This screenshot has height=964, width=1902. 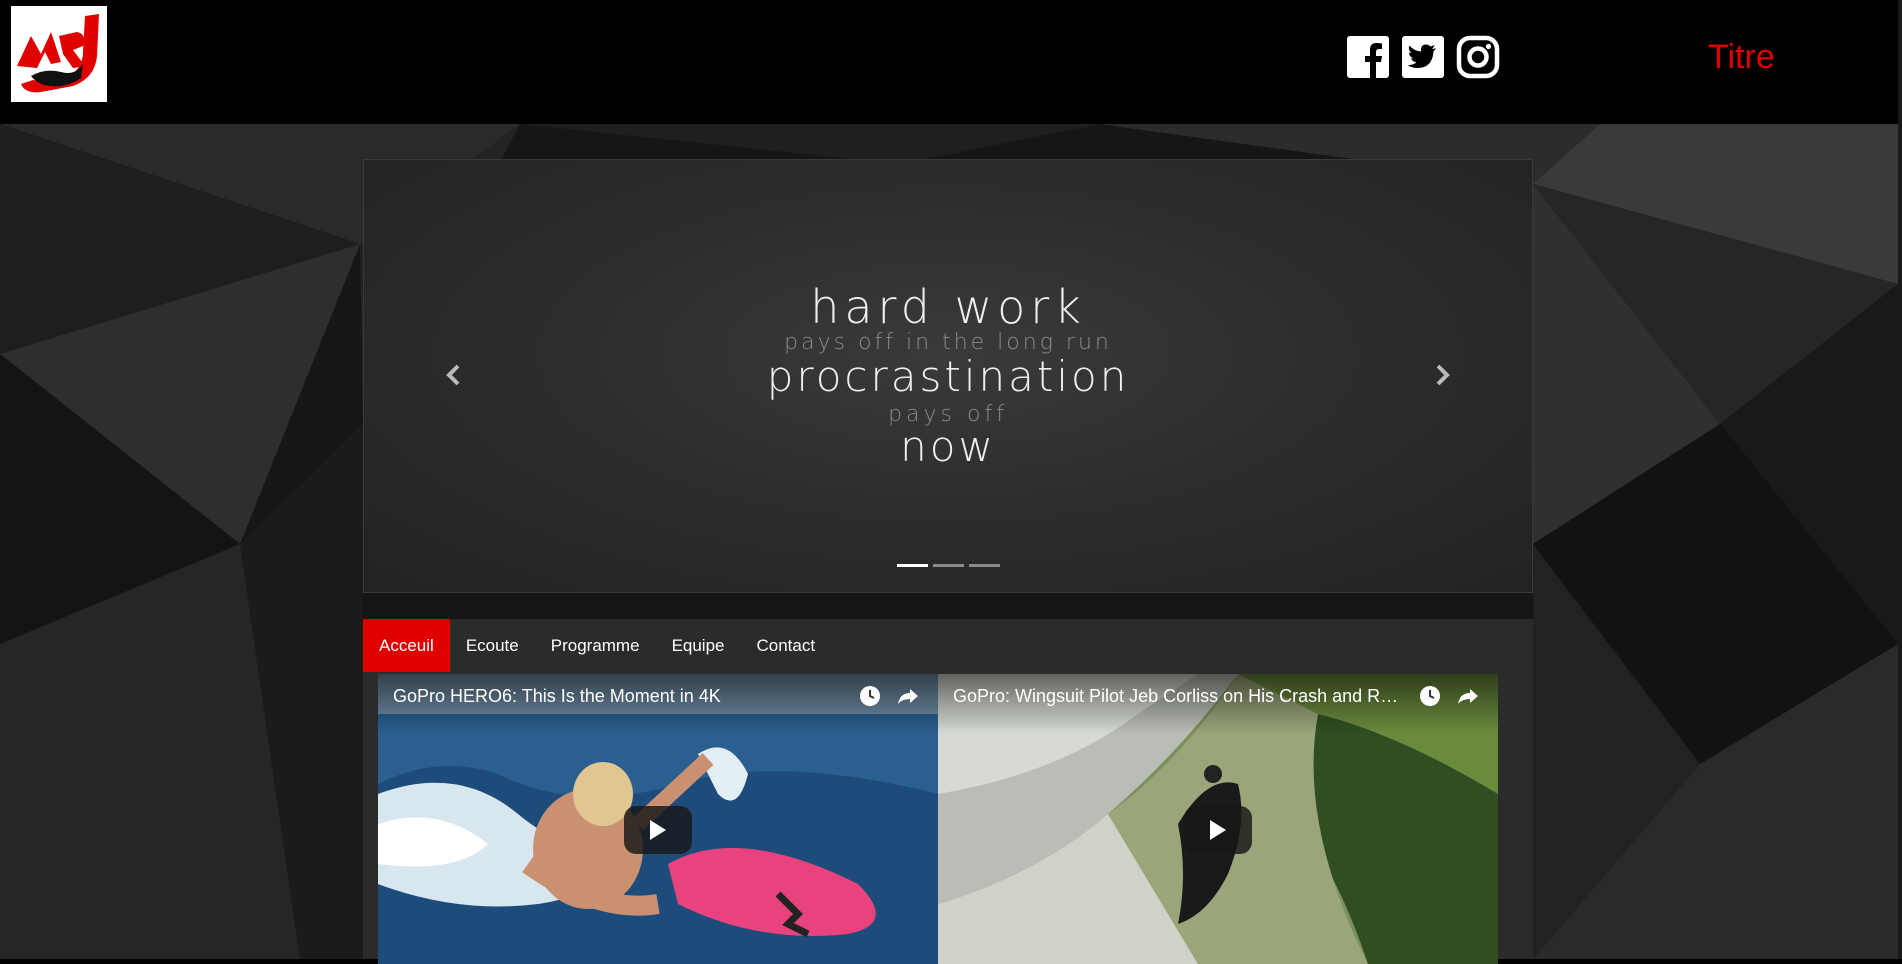 What do you see at coordinates (406, 645) in the screenshot?
I see `nav-item-acceuil: Acceuil` at bounding box center [406, 645].